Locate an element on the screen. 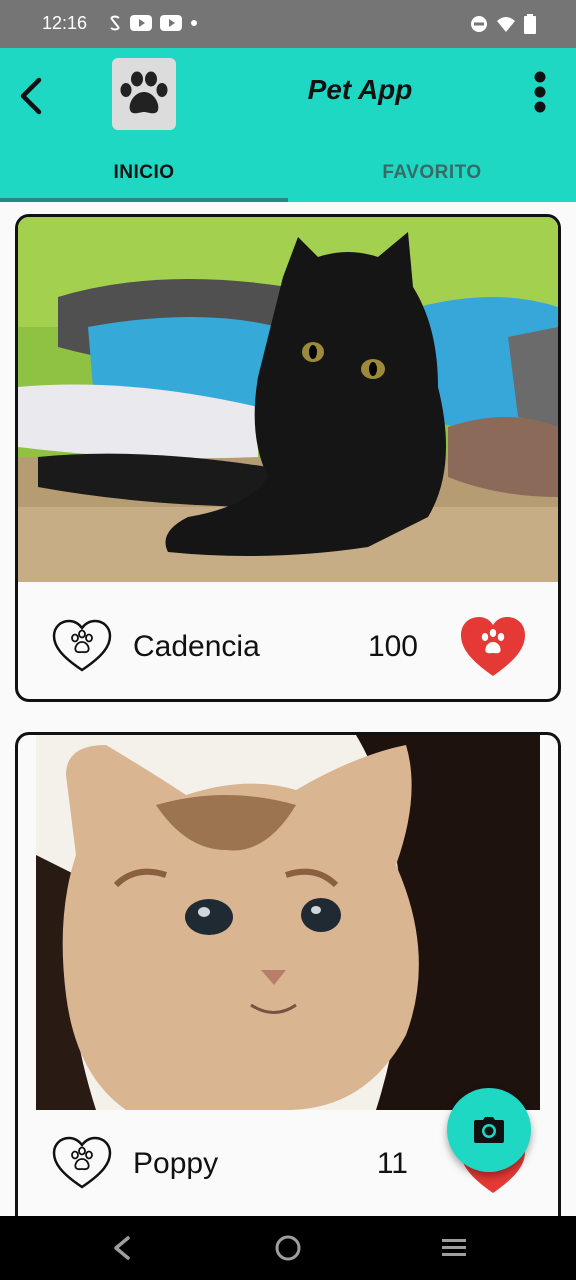  app-bar: Pet App INICIO FAVORITO is located at coordinates (288, 125).